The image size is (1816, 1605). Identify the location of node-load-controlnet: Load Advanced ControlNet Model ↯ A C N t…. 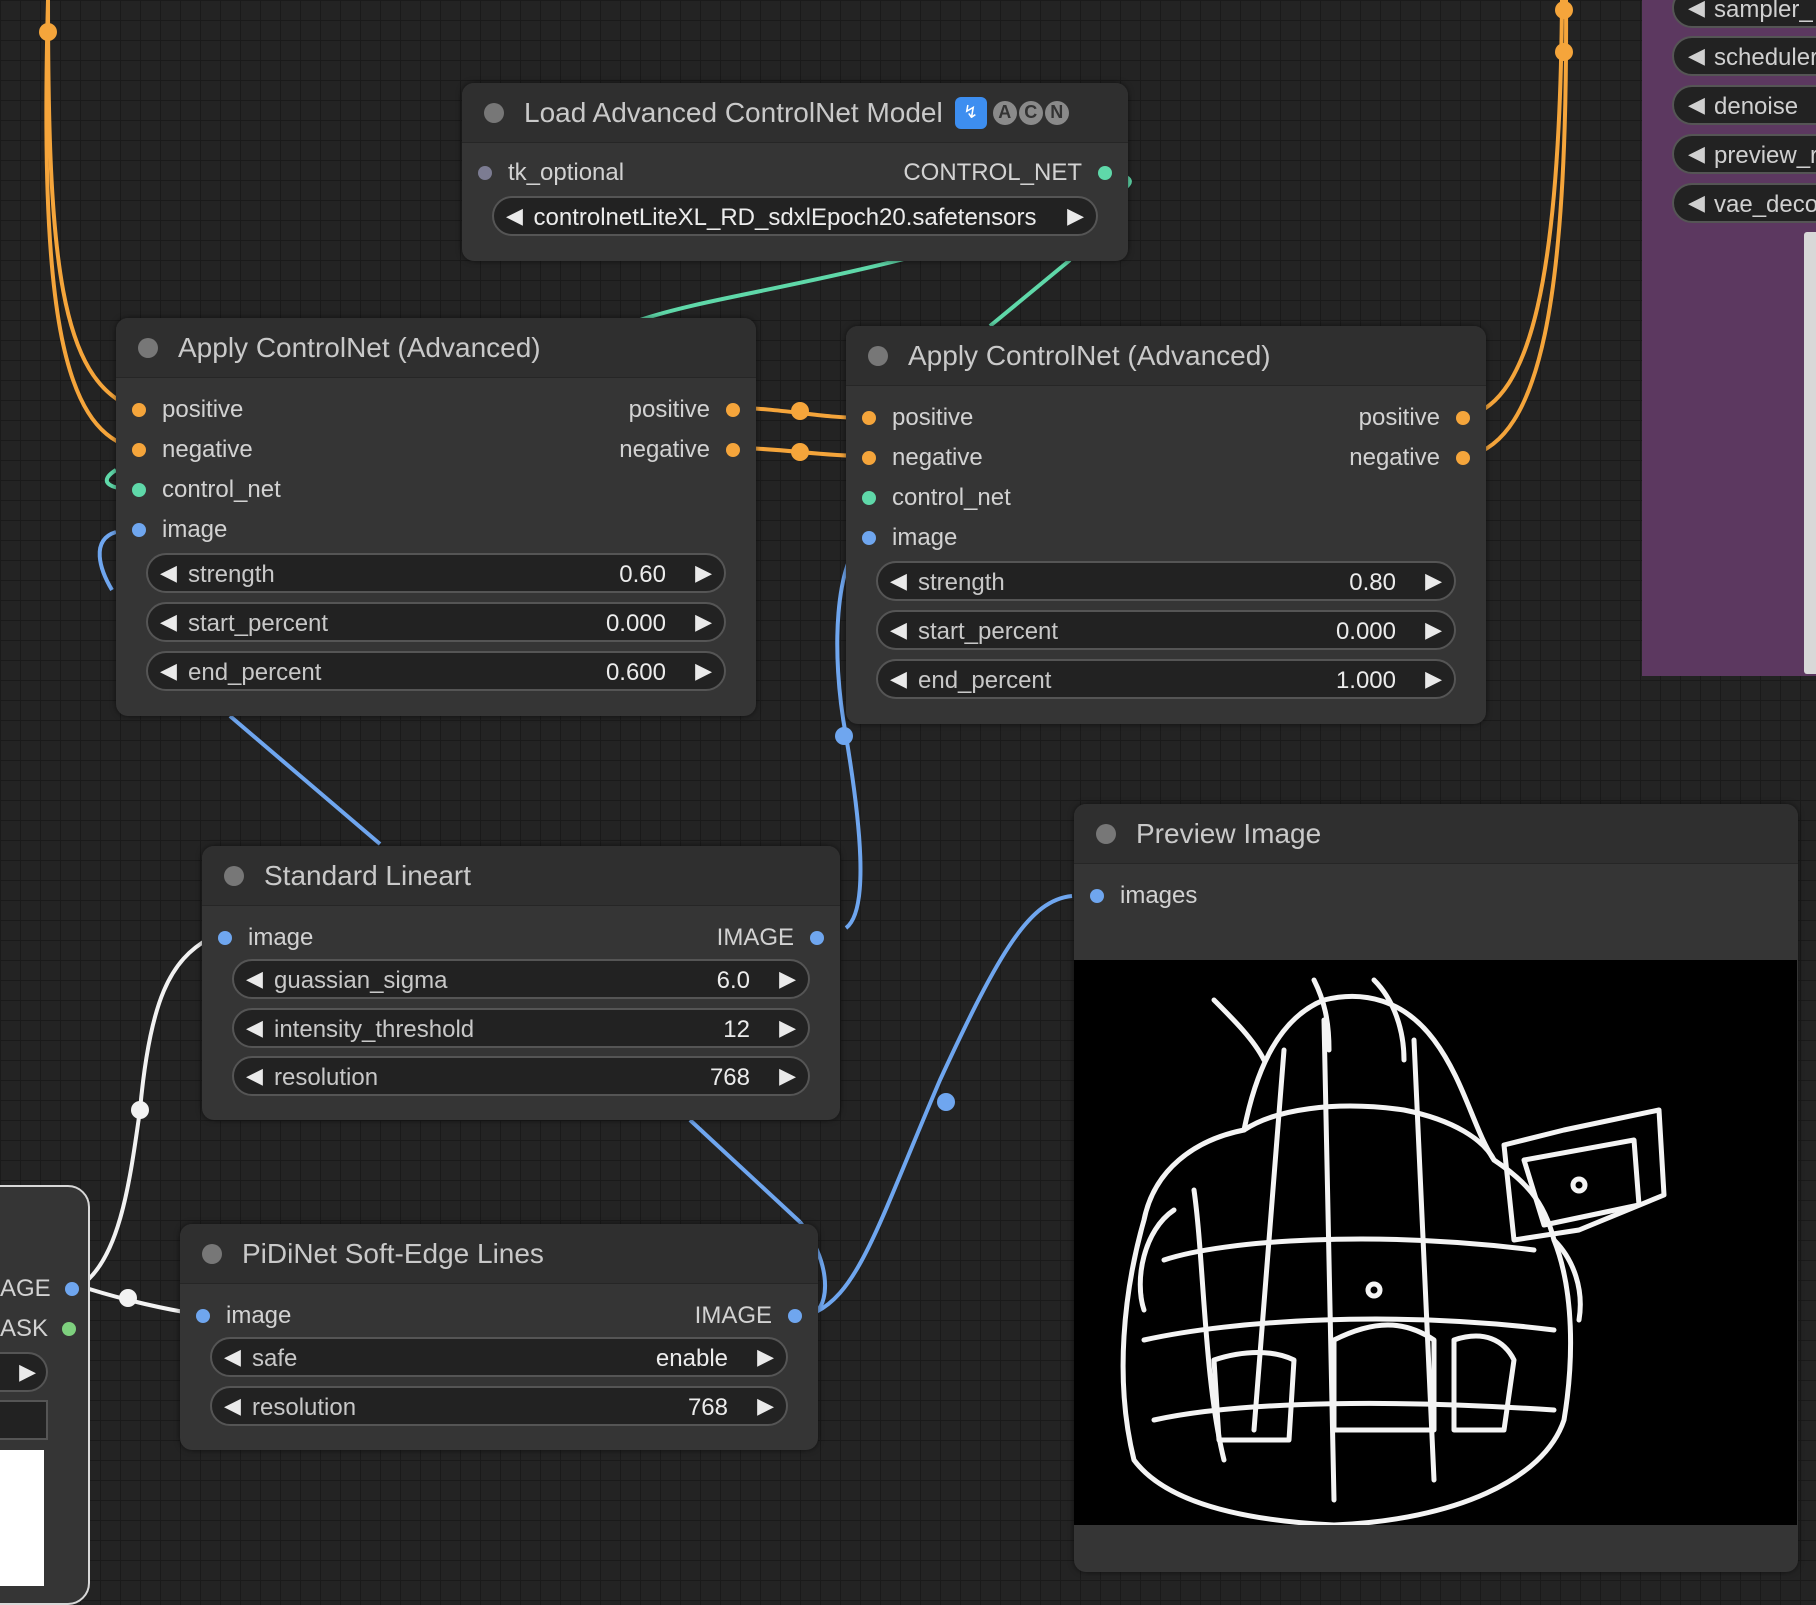
(795, 172).